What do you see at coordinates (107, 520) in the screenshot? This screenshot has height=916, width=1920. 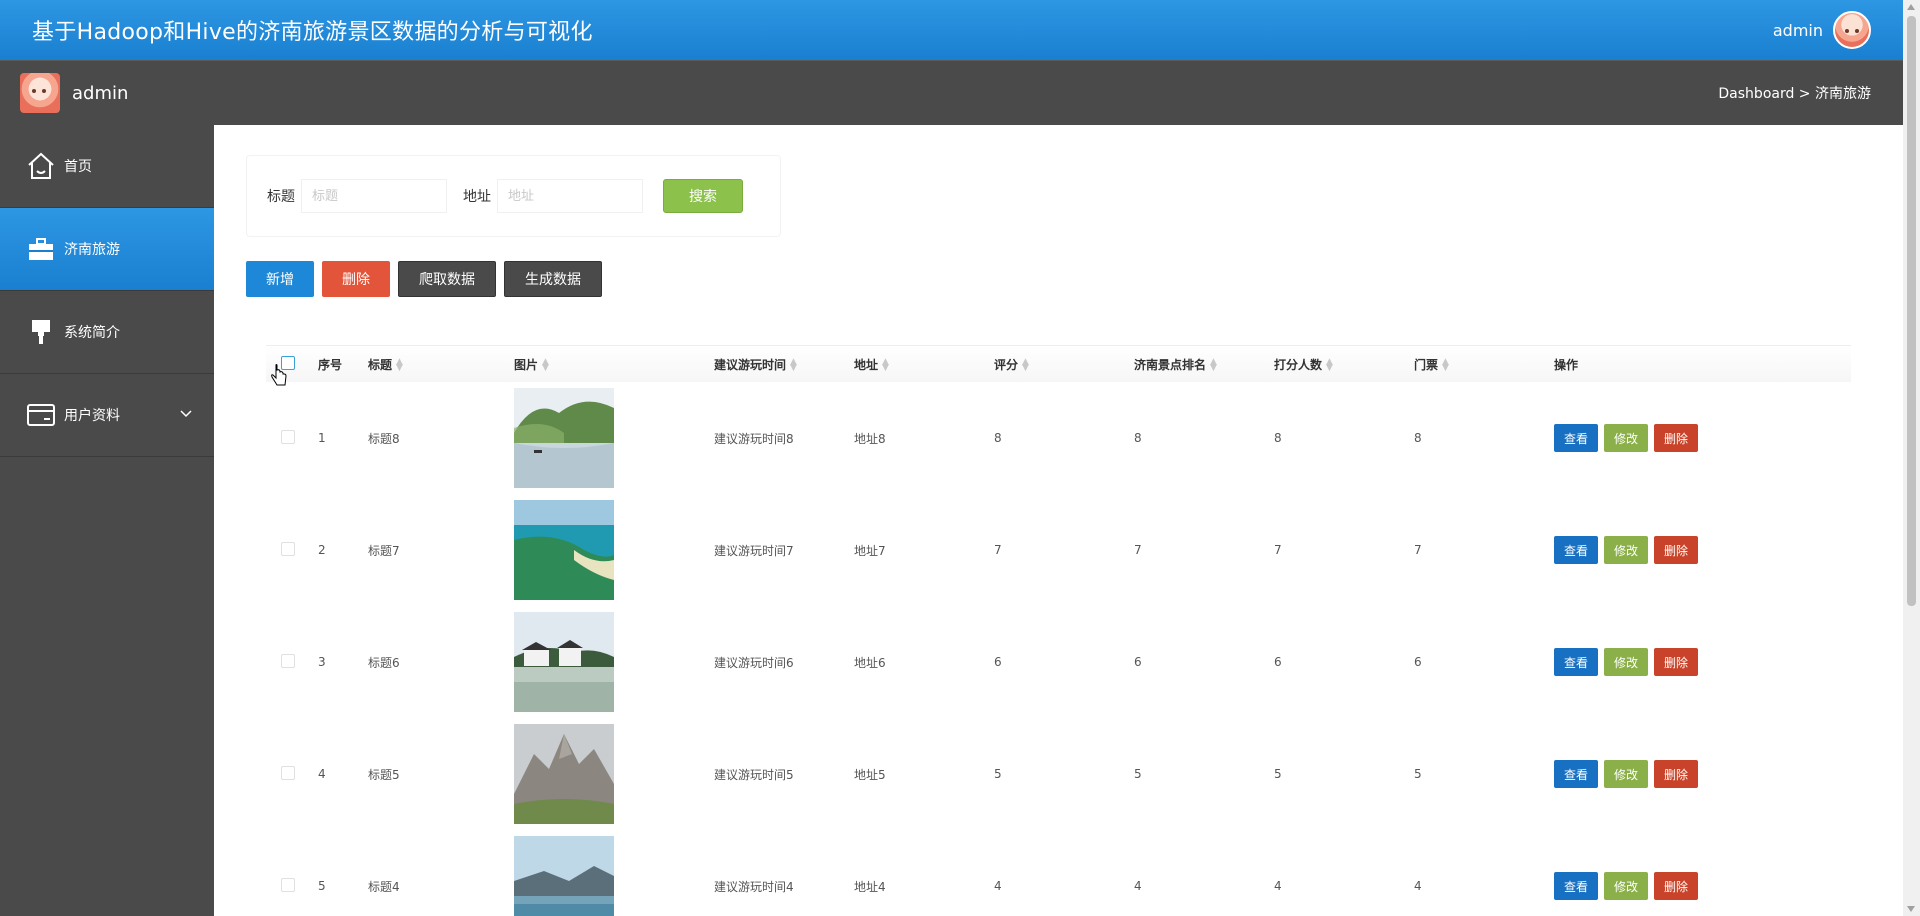 I see `sidebar: 首页 济南旅游 系统简介 用户资料` at bounding box center [107, 520].